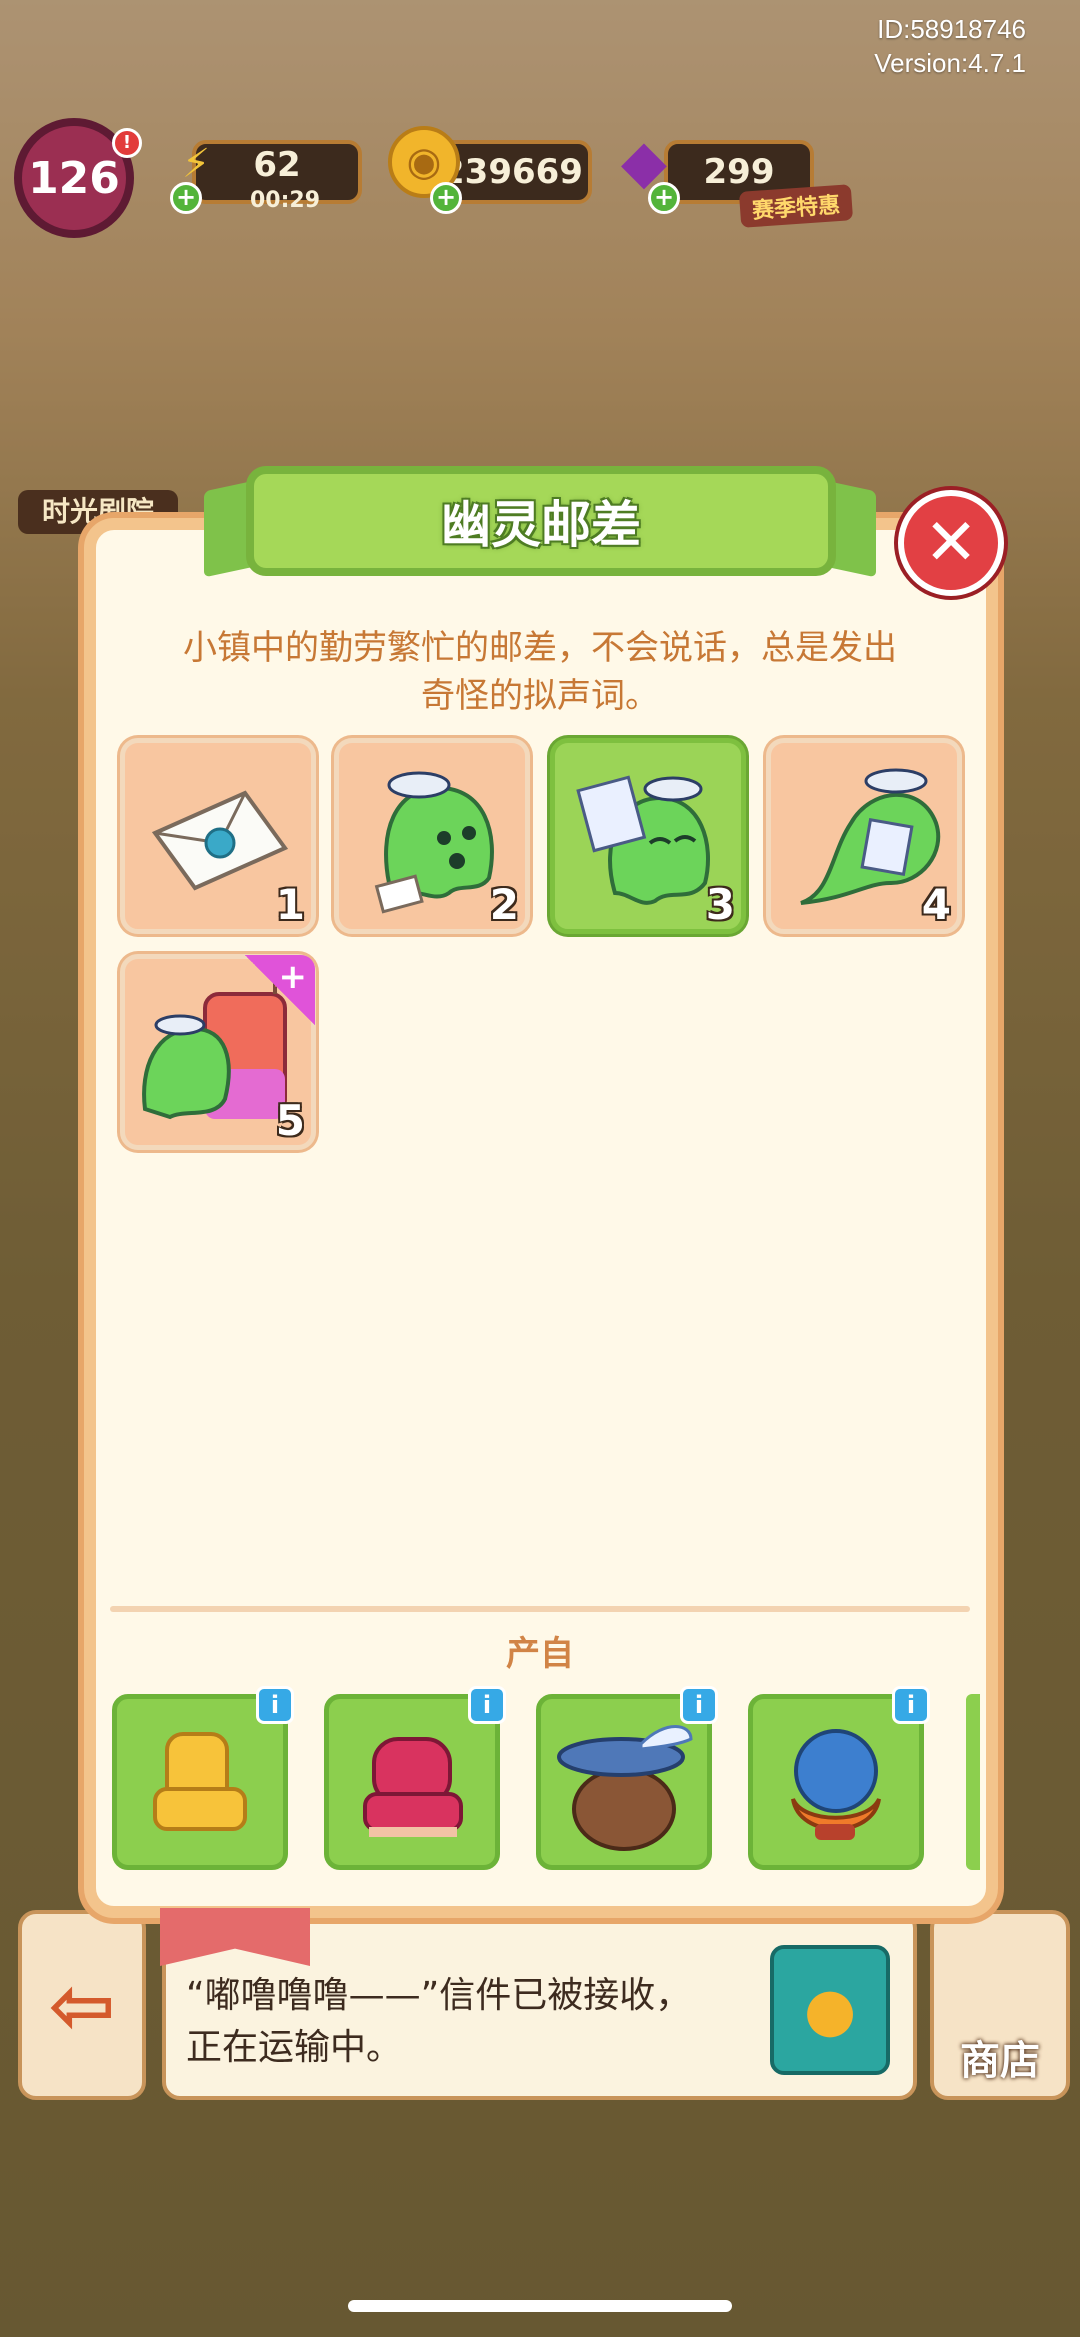 The width and height of the screenshot is (1080, 2337). What do you see at coordinates (936, 904) in the screenshot?
I see `stage-number: 4` at bounding box center [936, 904].